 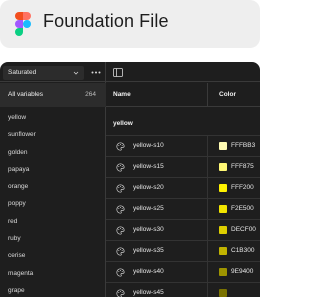 What do you see at coordinates (183, 289) in the screenshot?
I see `variable-row: yellow-s45` at bounding box center [183, 289].